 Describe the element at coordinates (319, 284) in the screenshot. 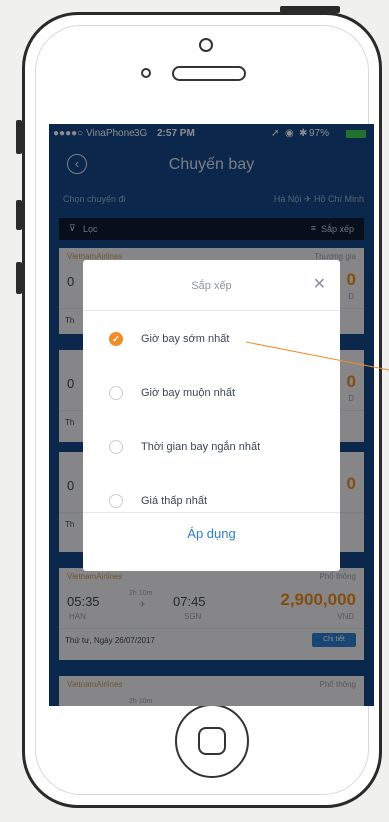

I see `close-icon: ✕` at that location.